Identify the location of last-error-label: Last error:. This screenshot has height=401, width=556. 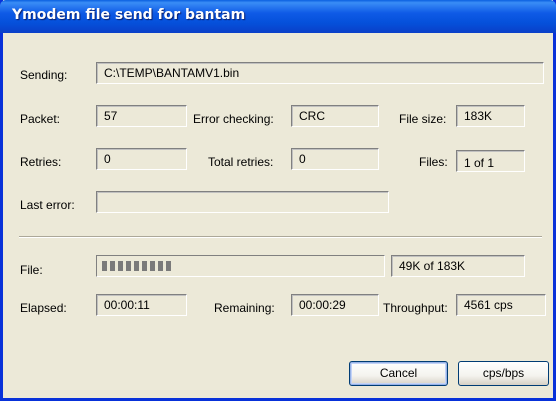
(47, 205).